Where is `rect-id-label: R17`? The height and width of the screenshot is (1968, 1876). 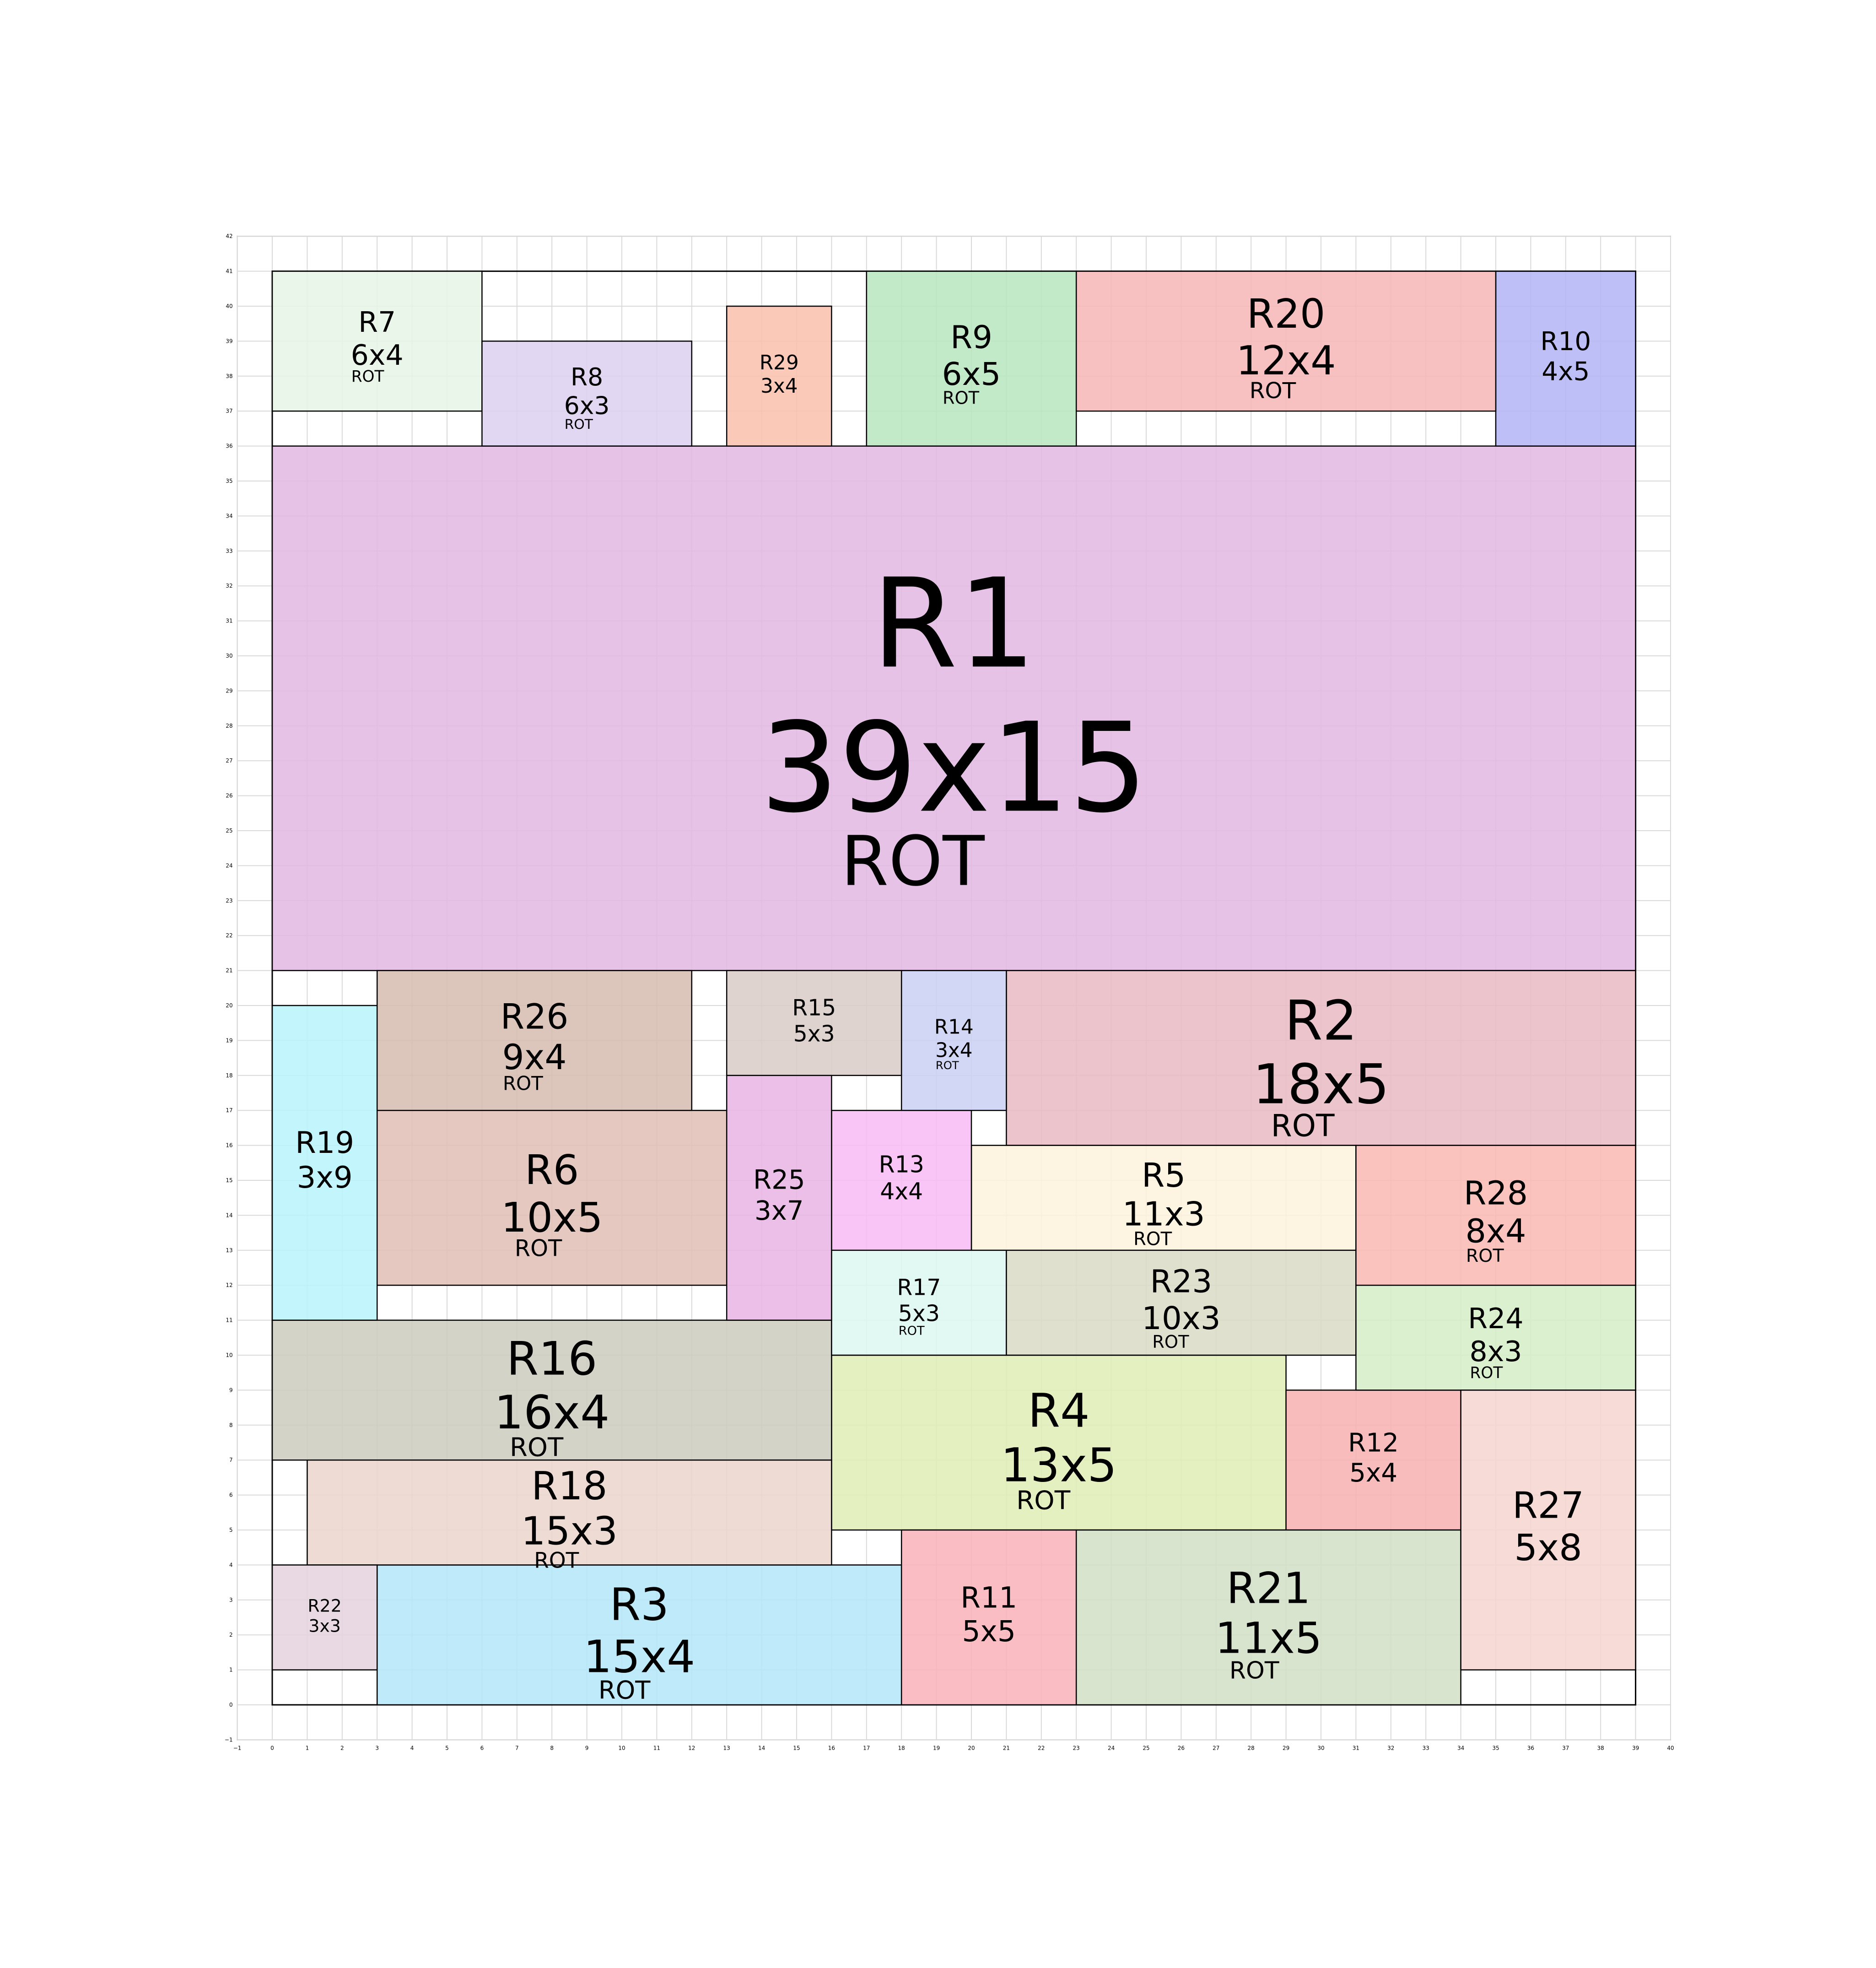
rect-id-label: R17 is located at coordinates (919, 1288).